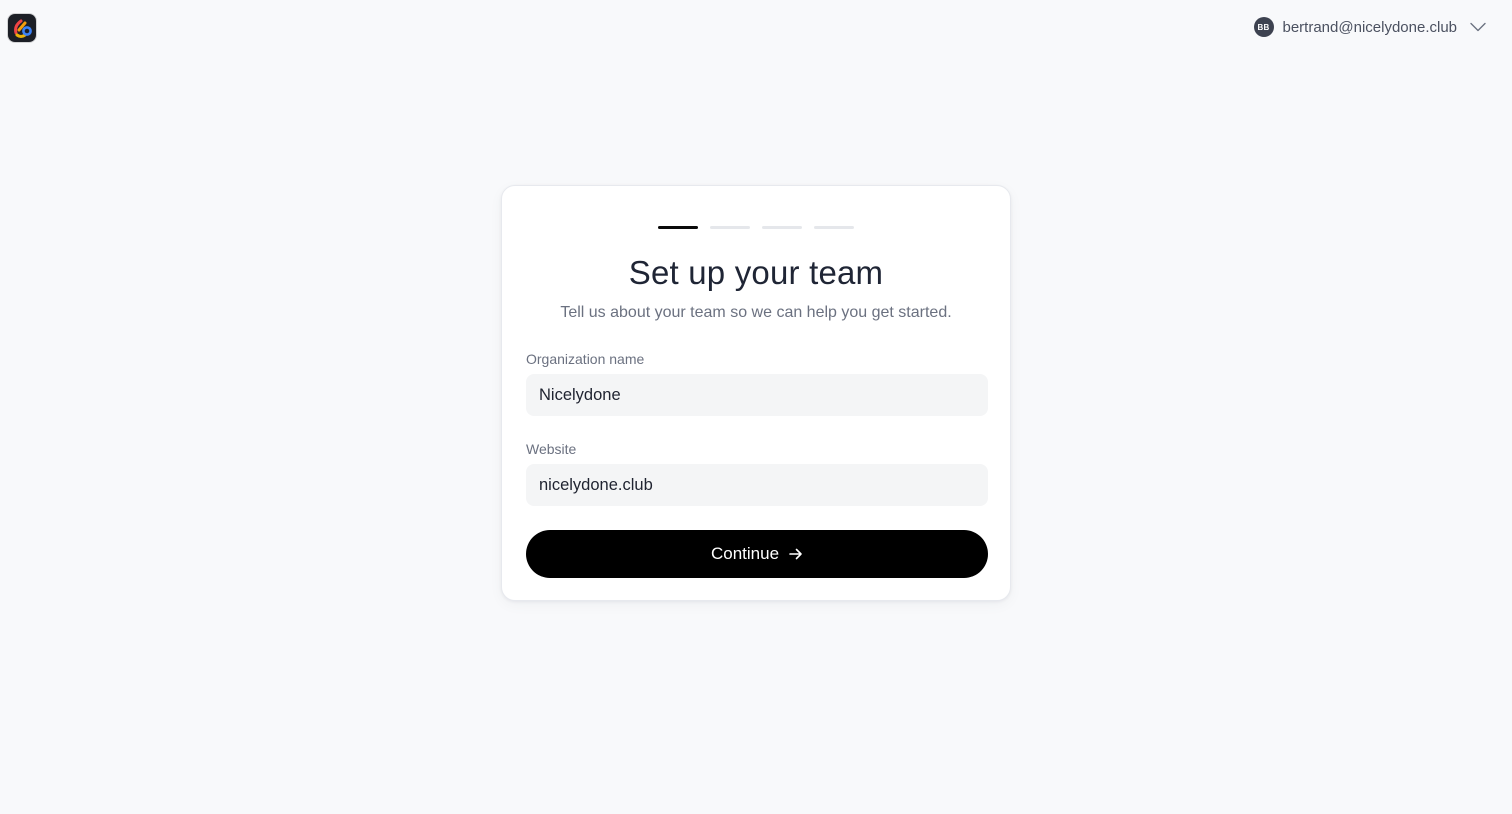  What do you see at coordinates (22, 28) in the screenshot?
I see `app-logo-icon` at bounding box center [22, 28].